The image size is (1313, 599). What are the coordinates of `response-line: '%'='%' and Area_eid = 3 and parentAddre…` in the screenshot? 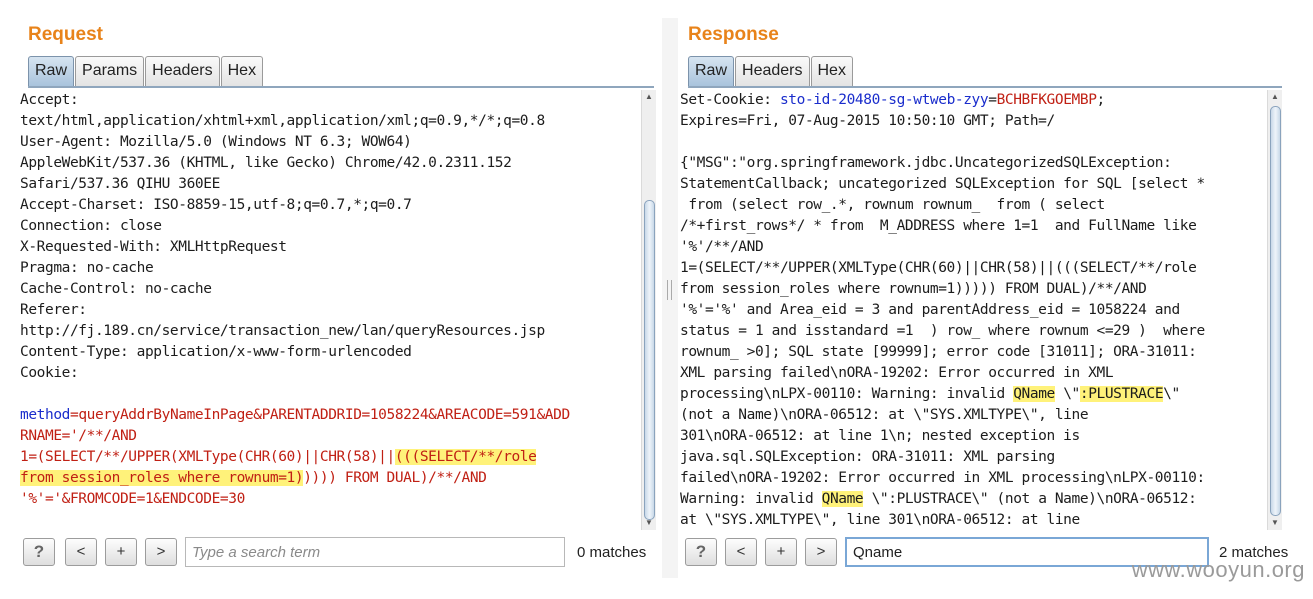 It's located at (930, 310).